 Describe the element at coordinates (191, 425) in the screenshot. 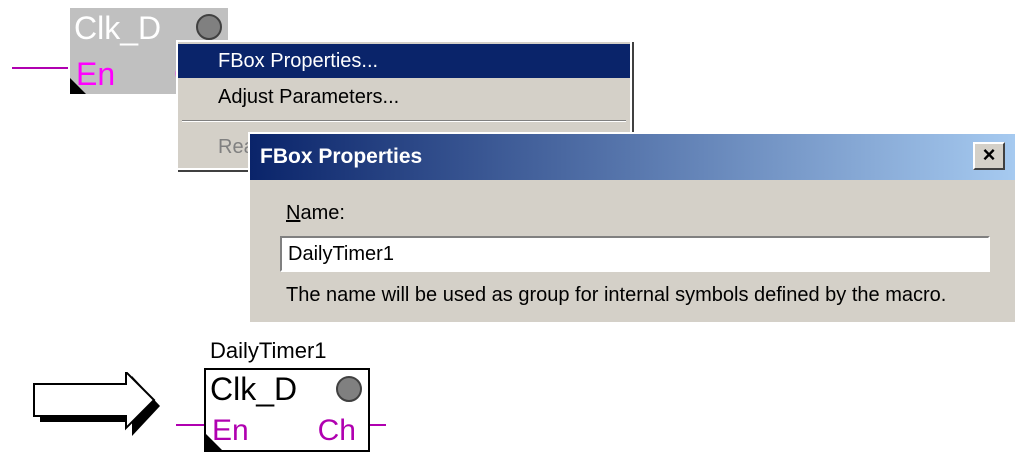

I see `input-wire-bottom` at that location.